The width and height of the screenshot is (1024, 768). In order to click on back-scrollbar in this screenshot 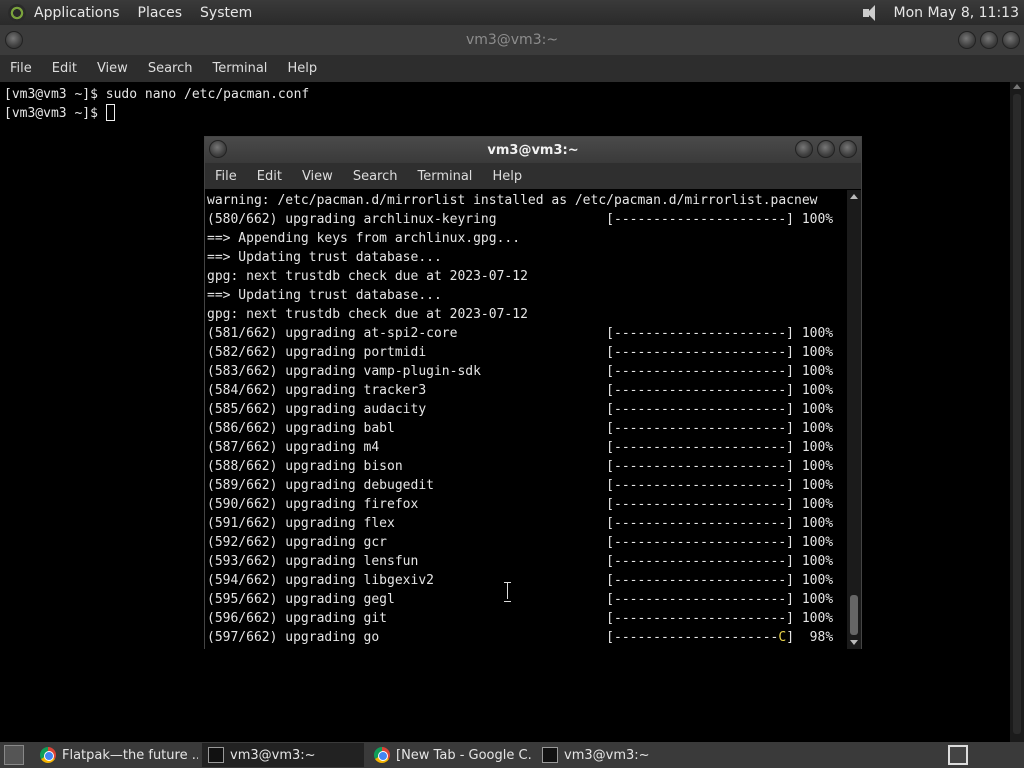, I will do `click(1017, 412)`.